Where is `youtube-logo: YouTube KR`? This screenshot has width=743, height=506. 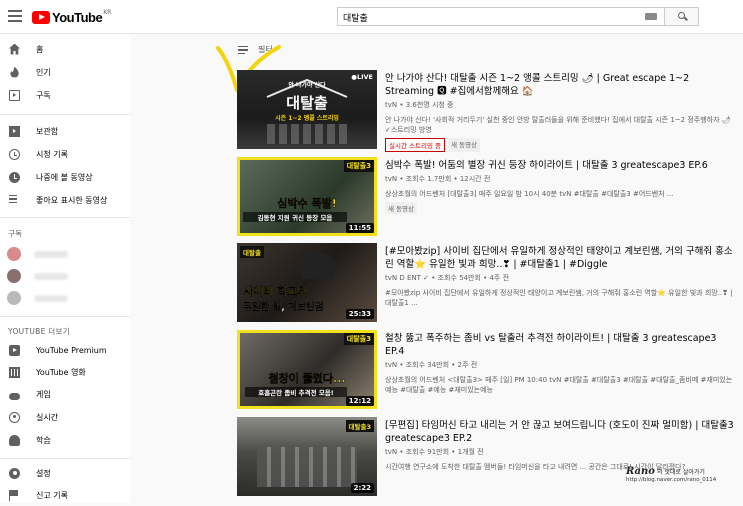 youtube-logo: YouTube KR is located at coordinates (72, 17).